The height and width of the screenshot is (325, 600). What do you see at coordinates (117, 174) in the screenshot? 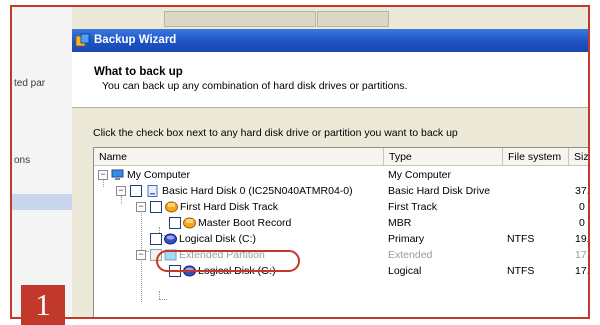
I see `computer-icon` at bounding box center [117, 174].